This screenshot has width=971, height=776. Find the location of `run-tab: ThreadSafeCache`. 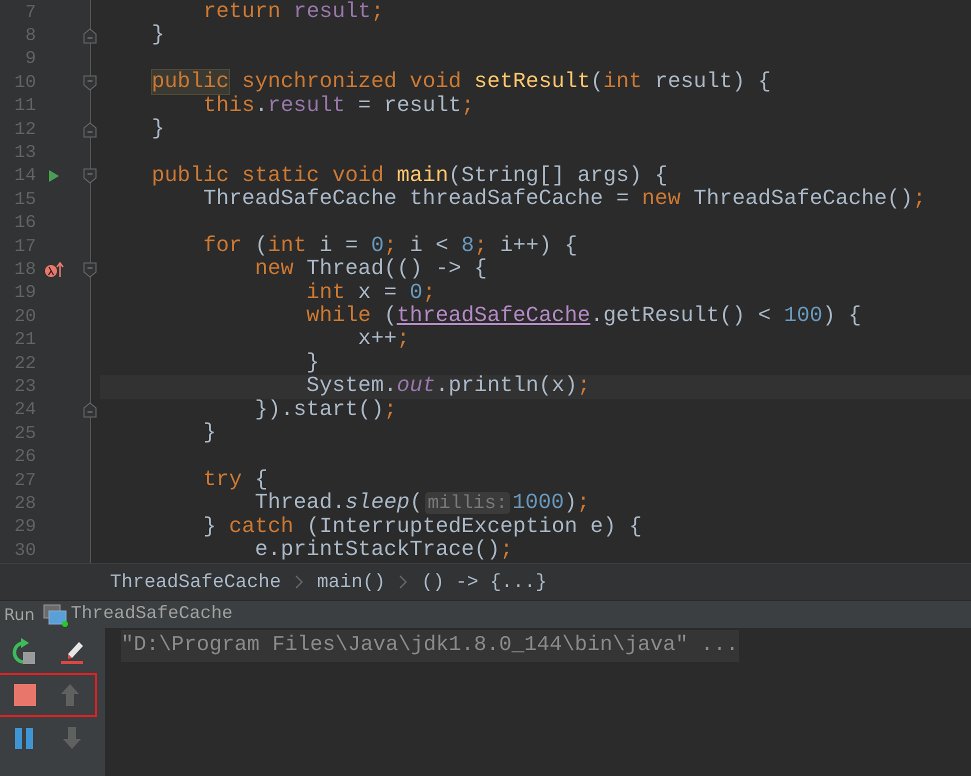

run-tab: ThreadSafeCache is located at coordinates (137, 614).